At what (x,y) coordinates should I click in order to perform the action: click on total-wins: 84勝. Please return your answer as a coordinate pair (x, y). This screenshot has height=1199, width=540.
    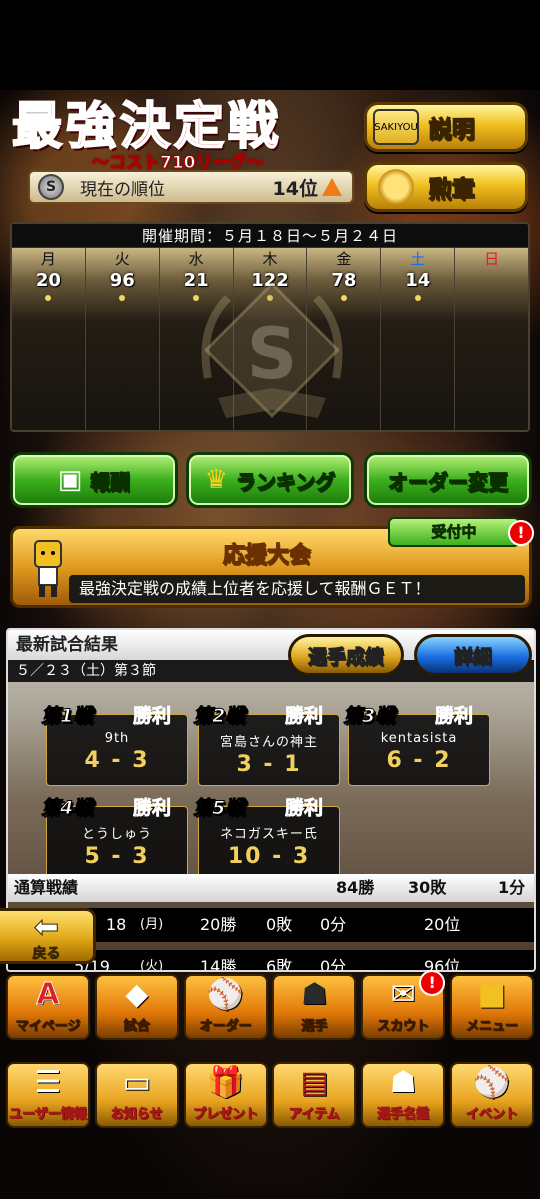
    Looking at the image, I should click on (355, 887).